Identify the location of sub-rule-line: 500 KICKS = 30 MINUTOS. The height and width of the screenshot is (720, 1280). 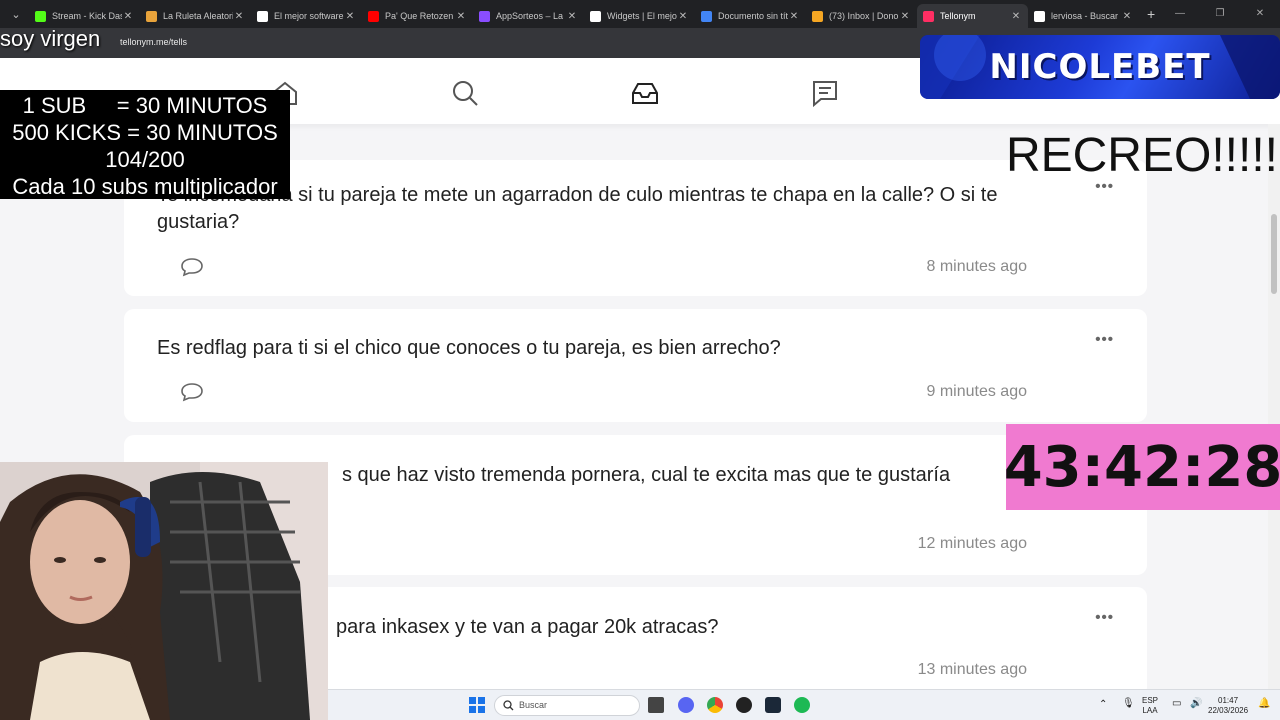
(145, 132).